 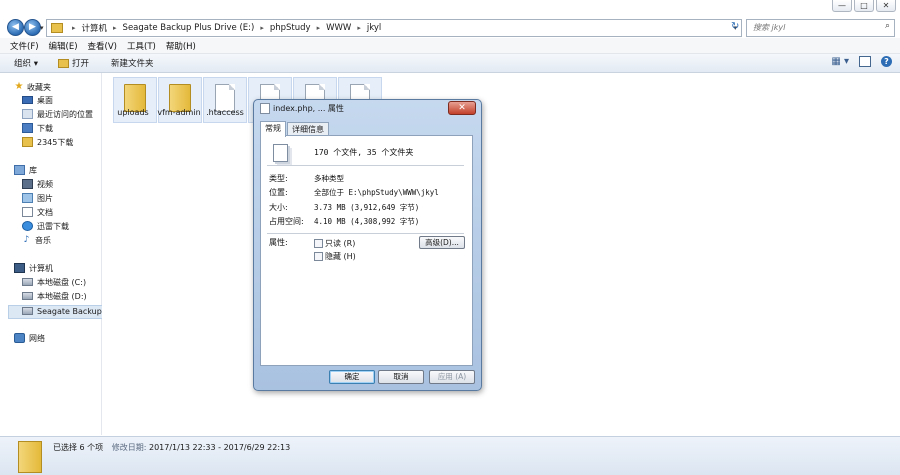 What do you see at coordinates (302, 108) in the screenshot?
I see `dialog-title: index.php, ... 属性` at bounding box center [302, 108].